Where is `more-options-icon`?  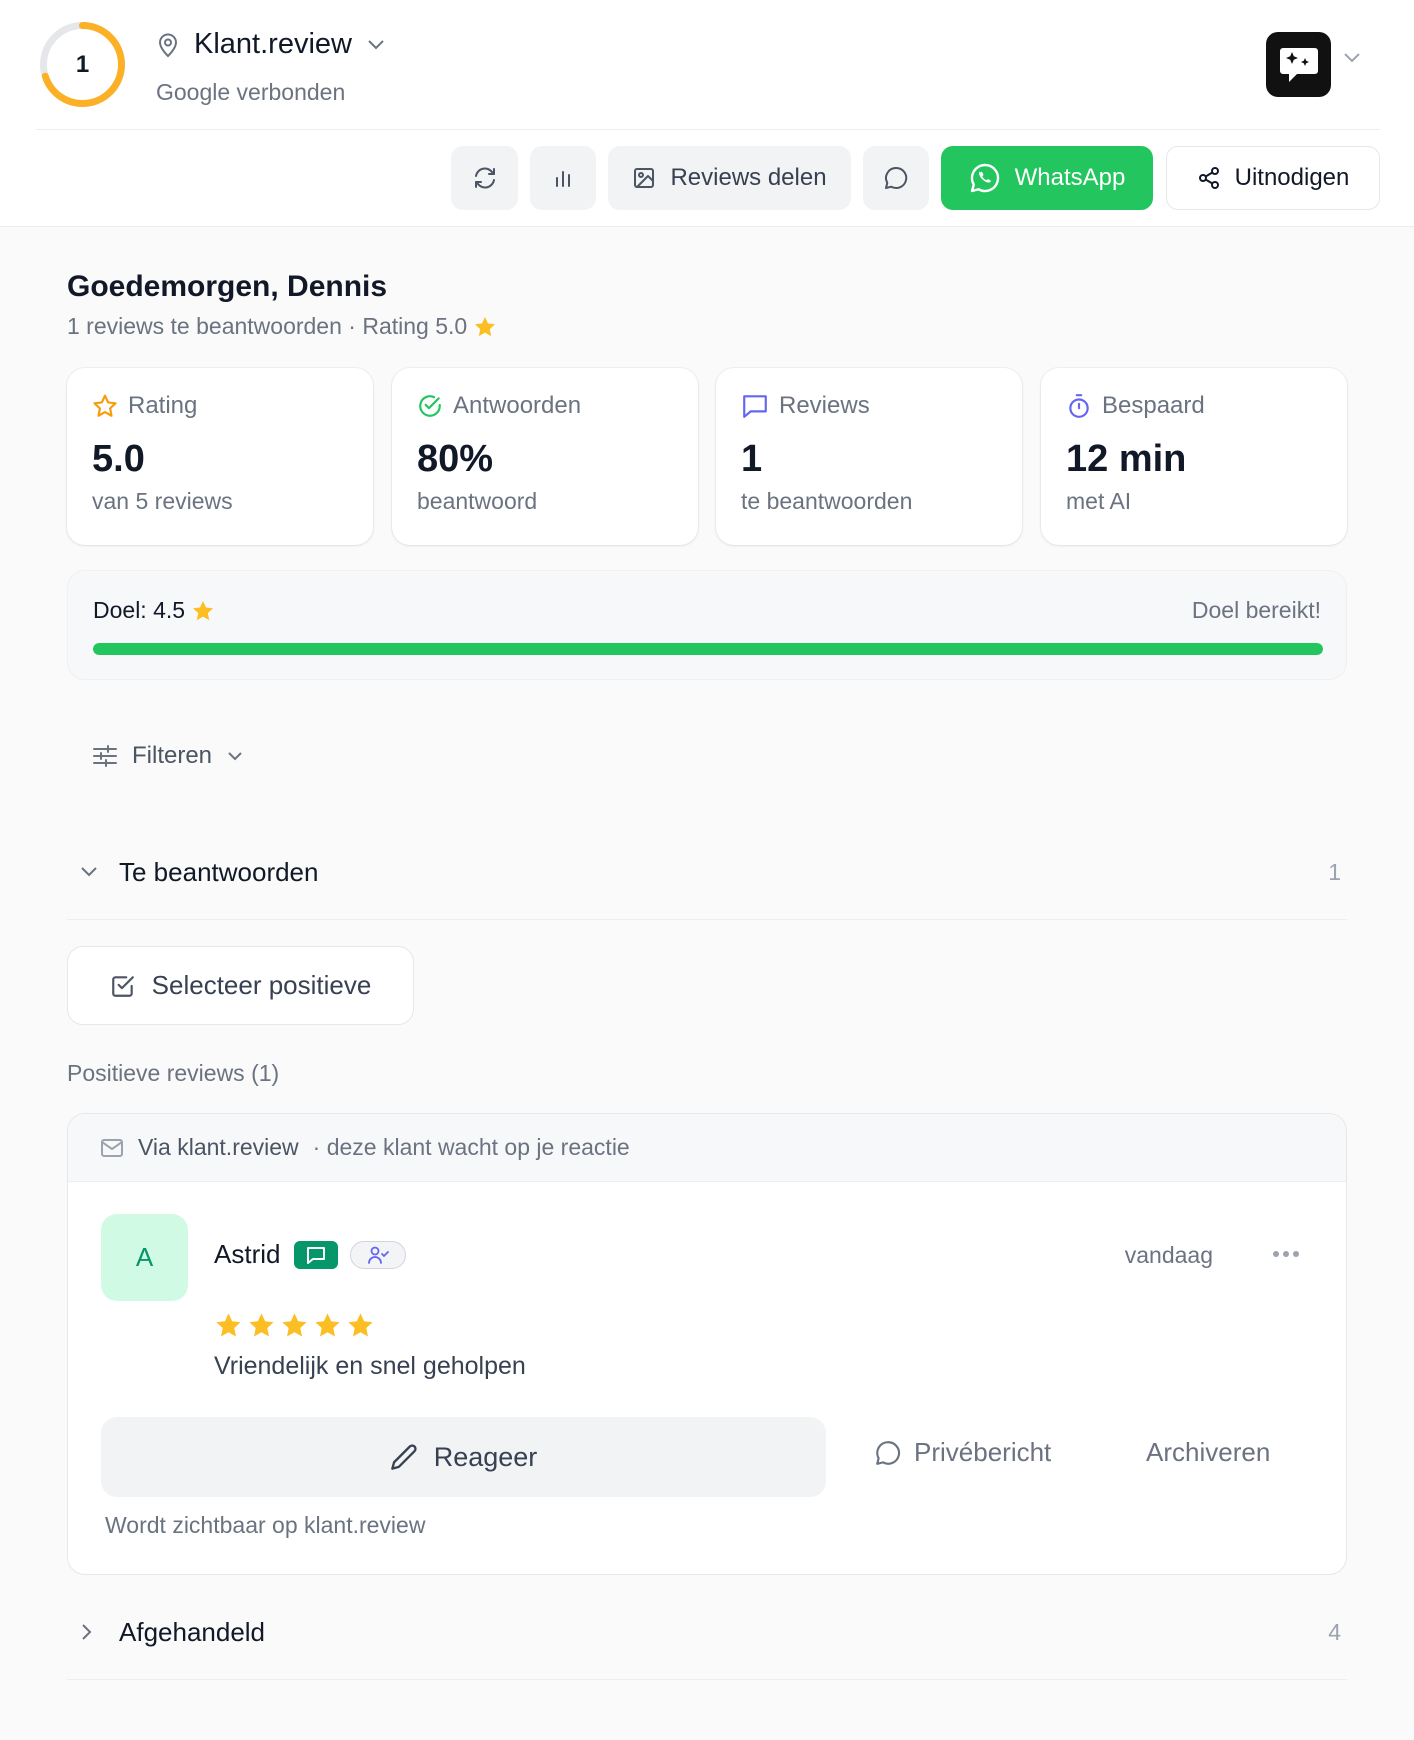
more-options-icon is located at coordinates (1286, 1254).